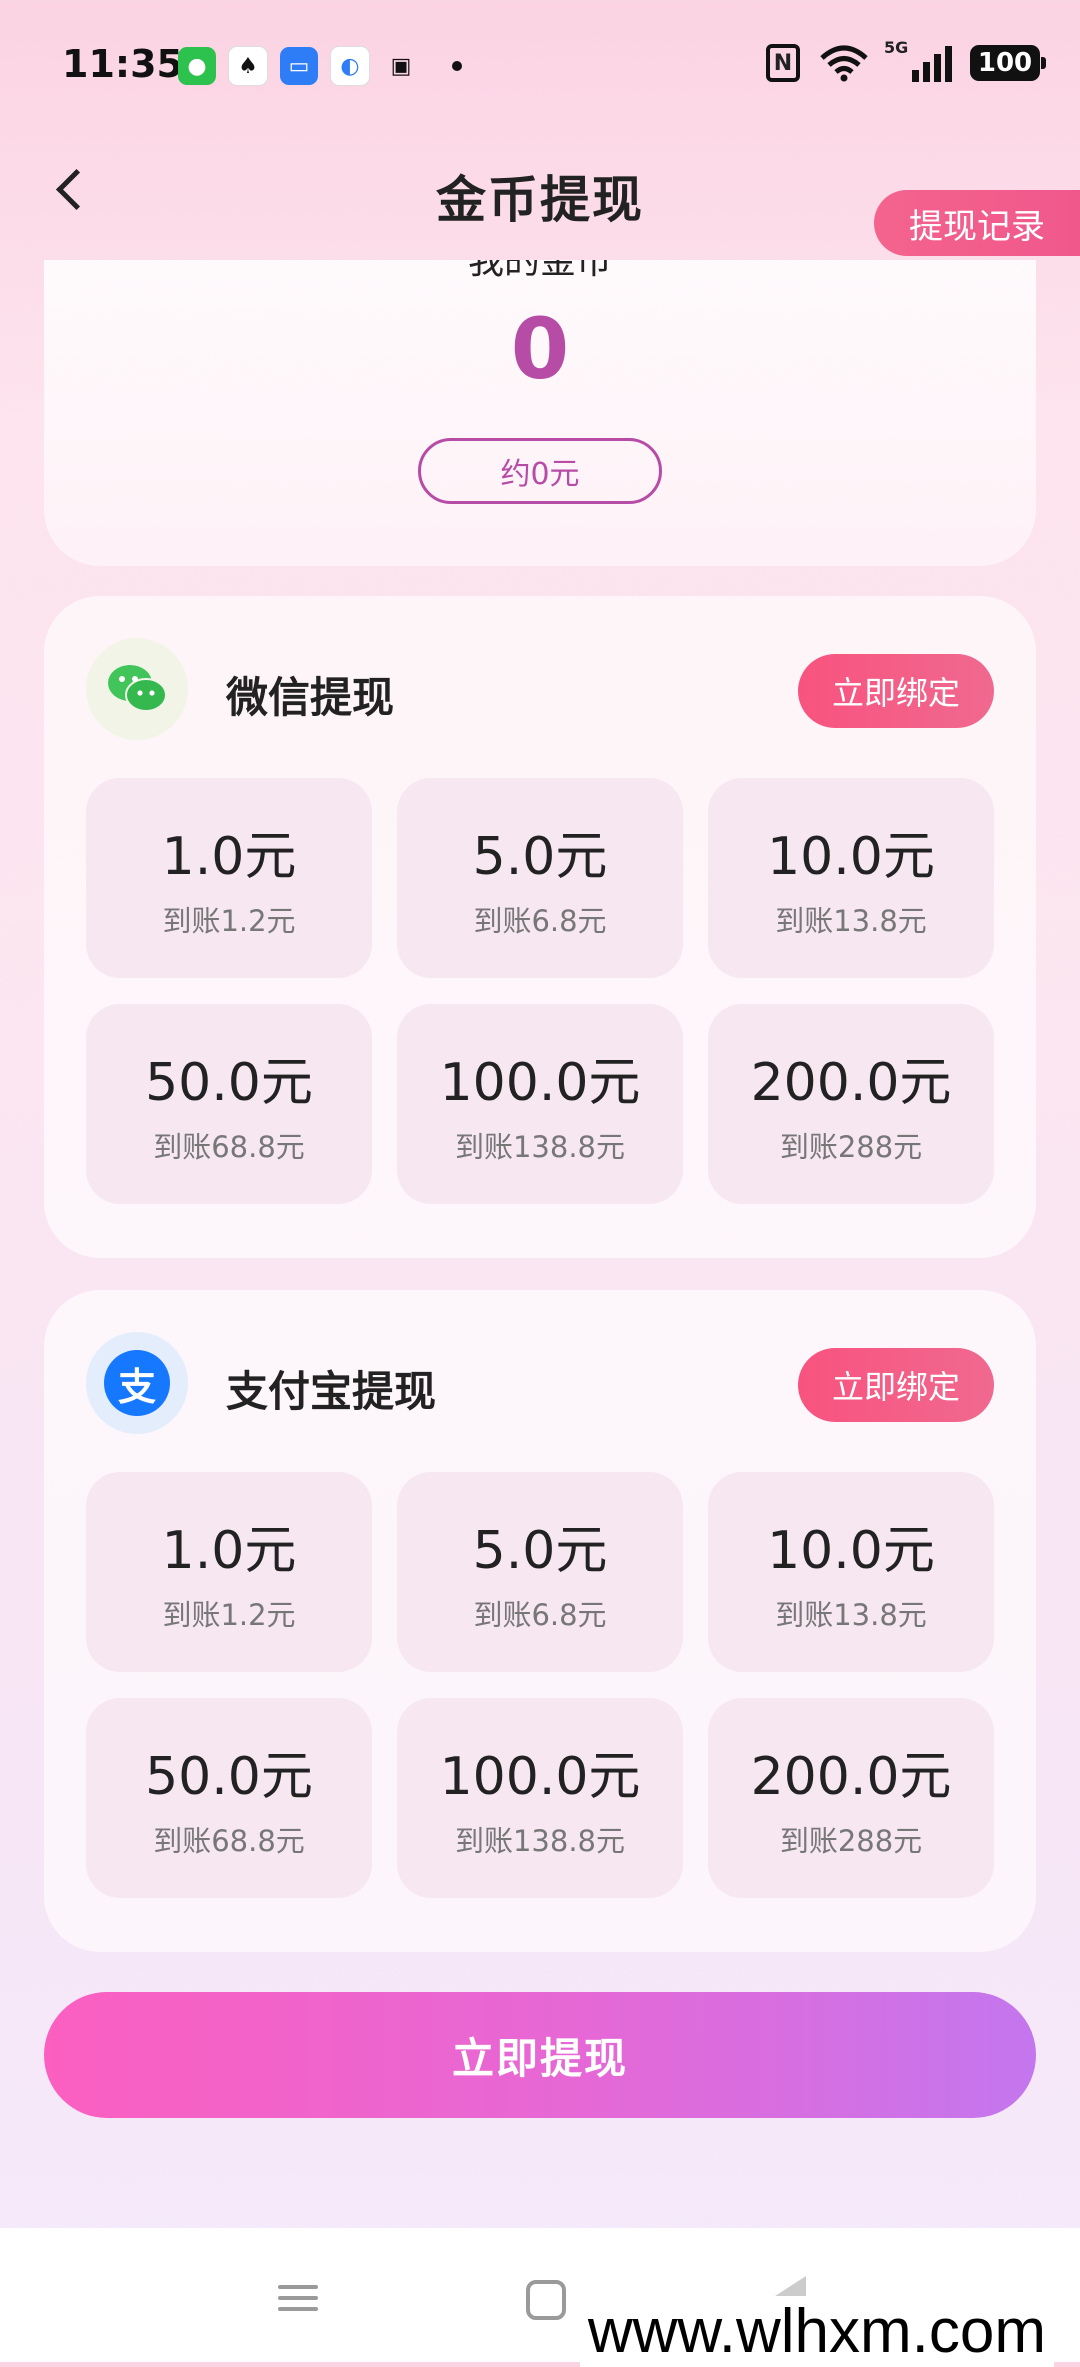 The width and height of the screenshot is (1080, 2367). I want to click on wechat-amount-option: 200.0元到账288元, so click(851, 1104).